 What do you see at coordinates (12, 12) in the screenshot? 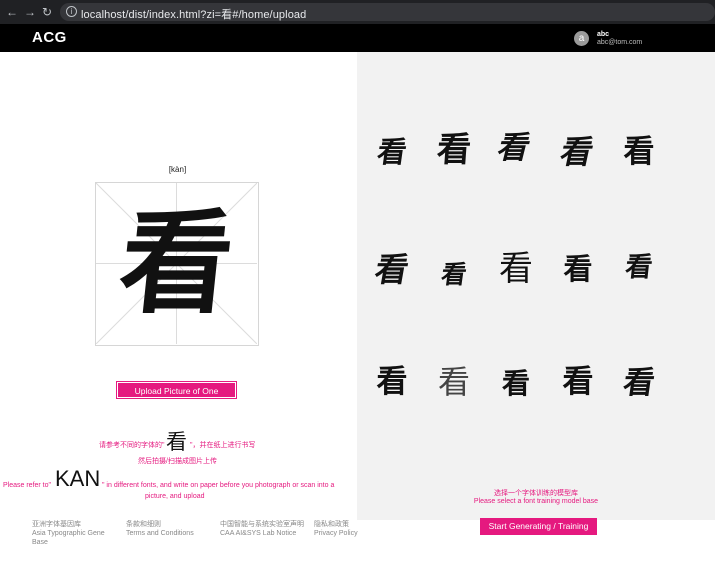
I see `arrow-left-icon: ←` at bounding box center [12, 12].